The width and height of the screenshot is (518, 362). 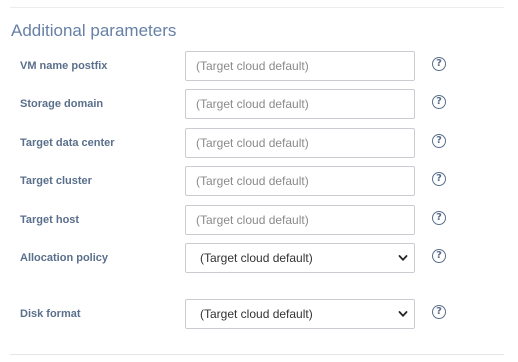 What do you see at coordinates (300, 104) in the screenshot?
I see `storage-domain-input` at bounding box center [300, 104].